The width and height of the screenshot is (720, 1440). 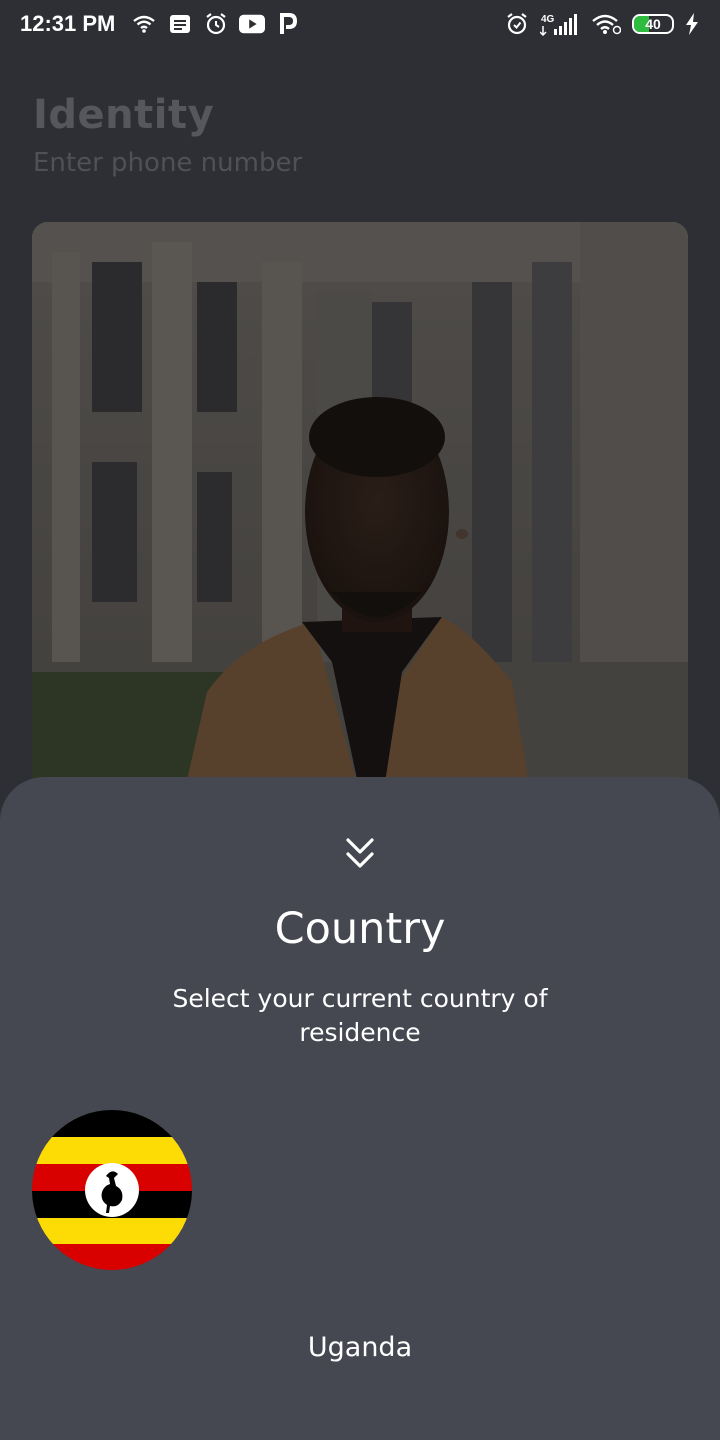 I want to click on page-subtitle: Enter phone number, so click(x=168, y=163).